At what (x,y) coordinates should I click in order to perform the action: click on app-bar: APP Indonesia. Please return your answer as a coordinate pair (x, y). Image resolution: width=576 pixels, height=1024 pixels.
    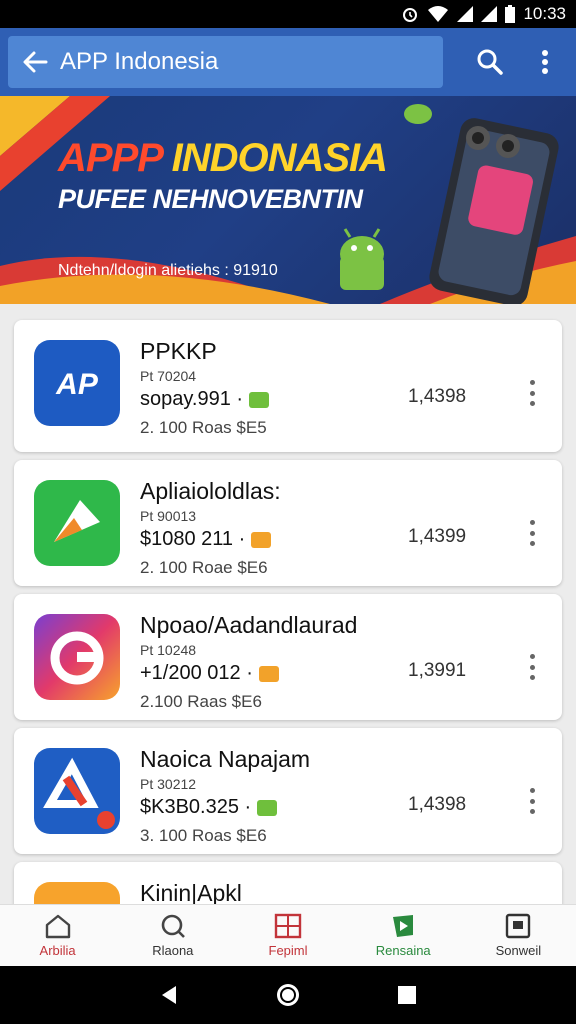
    Looking at the image, I should click on (288, 62).